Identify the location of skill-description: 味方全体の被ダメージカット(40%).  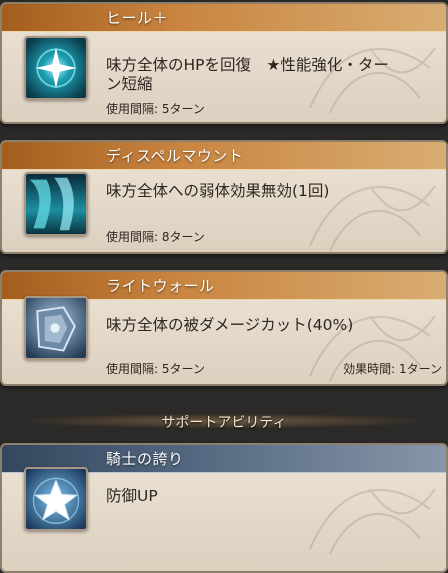
(230, 325).